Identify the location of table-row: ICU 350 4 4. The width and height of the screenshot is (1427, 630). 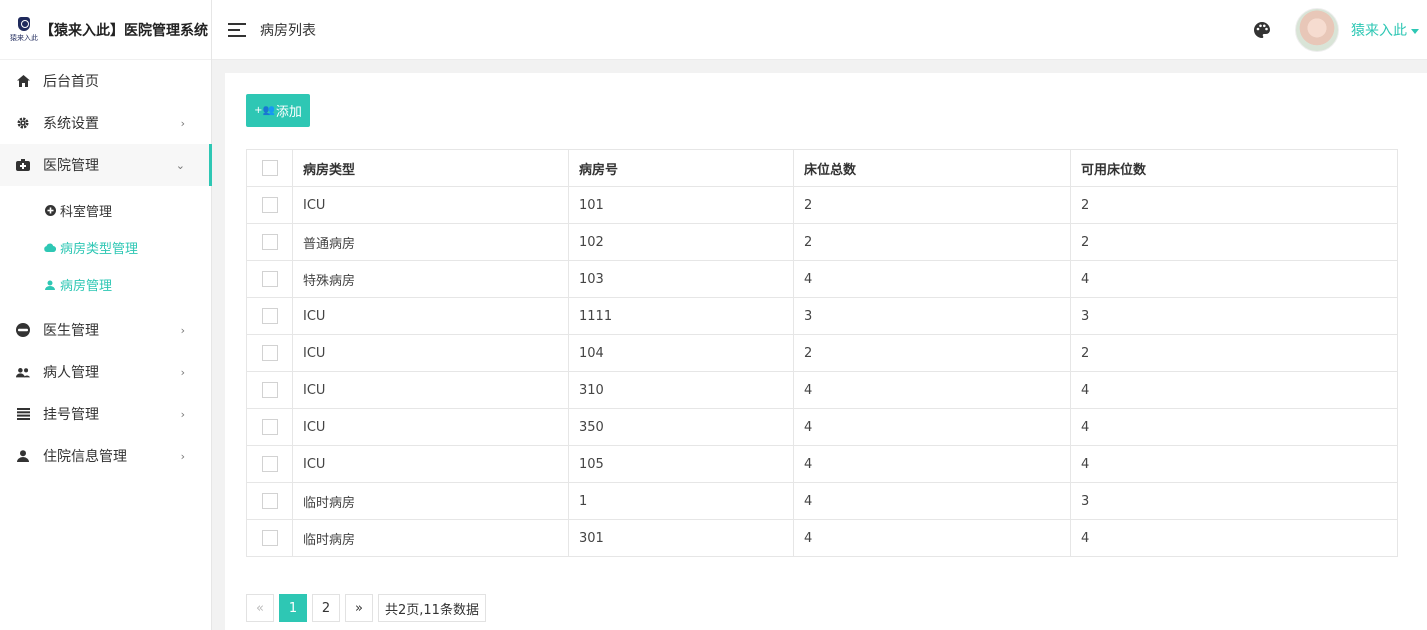
(822, 427).